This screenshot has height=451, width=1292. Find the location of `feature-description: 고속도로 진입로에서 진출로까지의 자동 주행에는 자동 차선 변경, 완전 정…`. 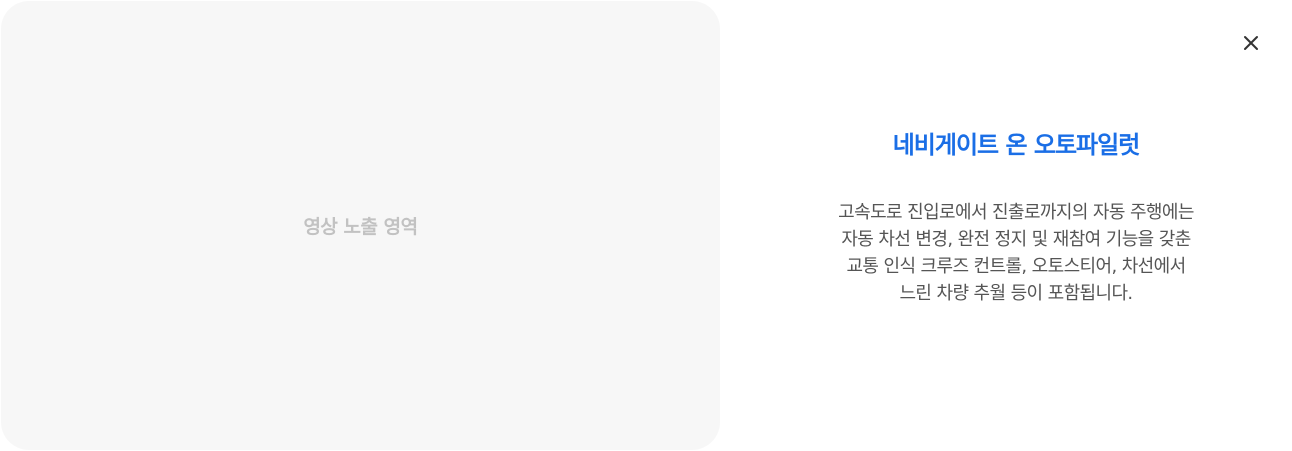

feature-description: 고속도로 진입로에서 진출로까지의 자동 주행에는 자동 차선 변경, 완전 정… is located at coordinates (1016, 253).